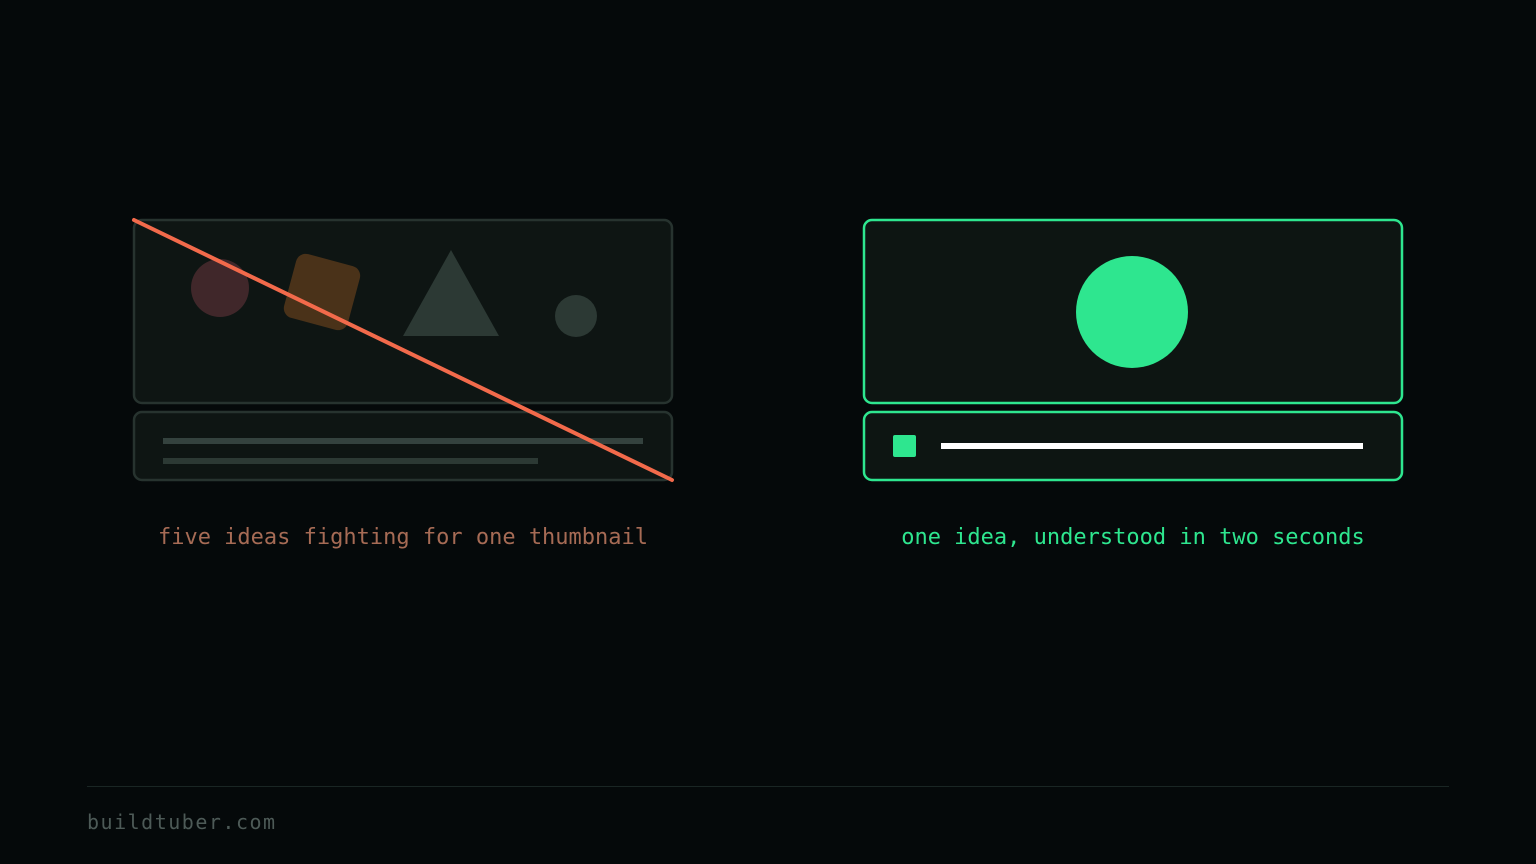 The width and height of the screenshot is (1536, 864). What do you see at coordinates (403, 350) in the screenshot?
I see `bad-thumbnail` at bounding box center [403, 350].